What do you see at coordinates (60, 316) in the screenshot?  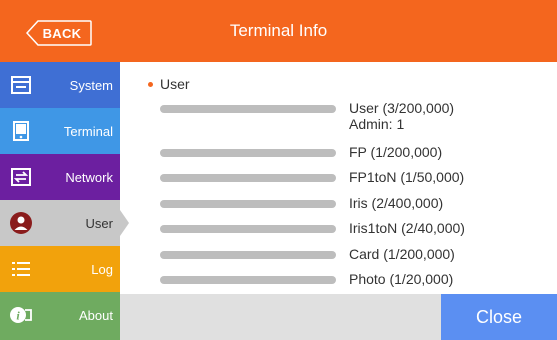 I see `sidebar-item-about: i About` at bounding box center [60, 316].